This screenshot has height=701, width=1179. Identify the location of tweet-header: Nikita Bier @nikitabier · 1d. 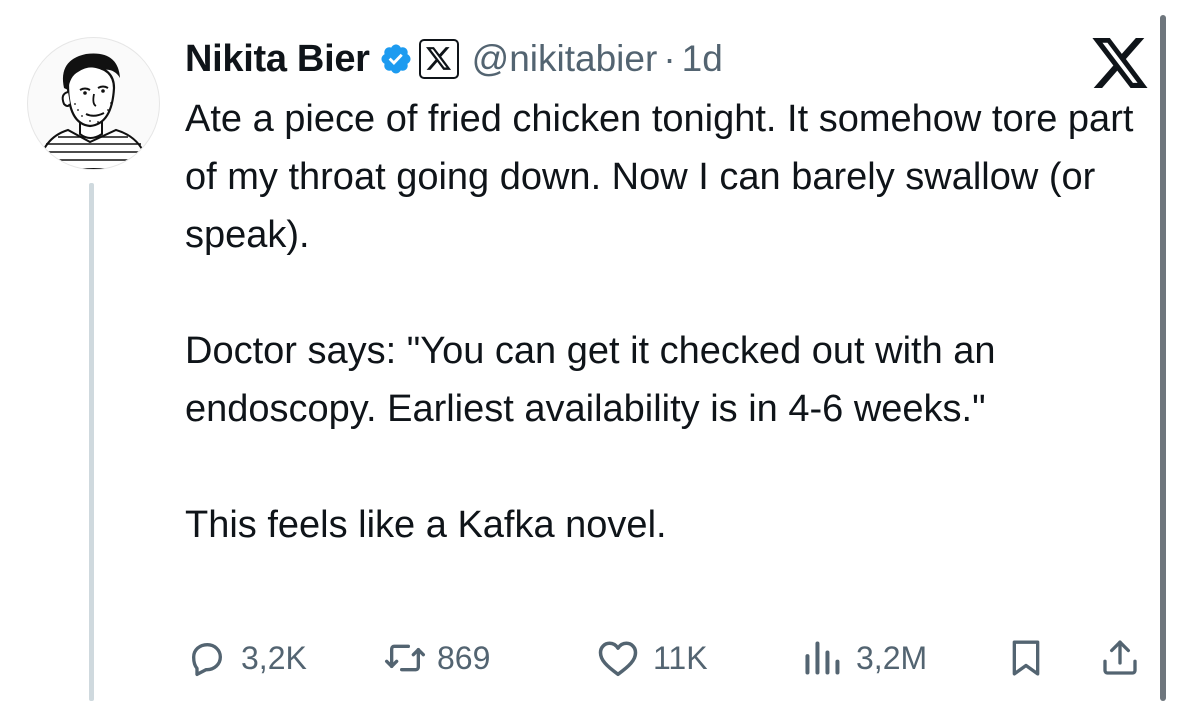
(454, 59).